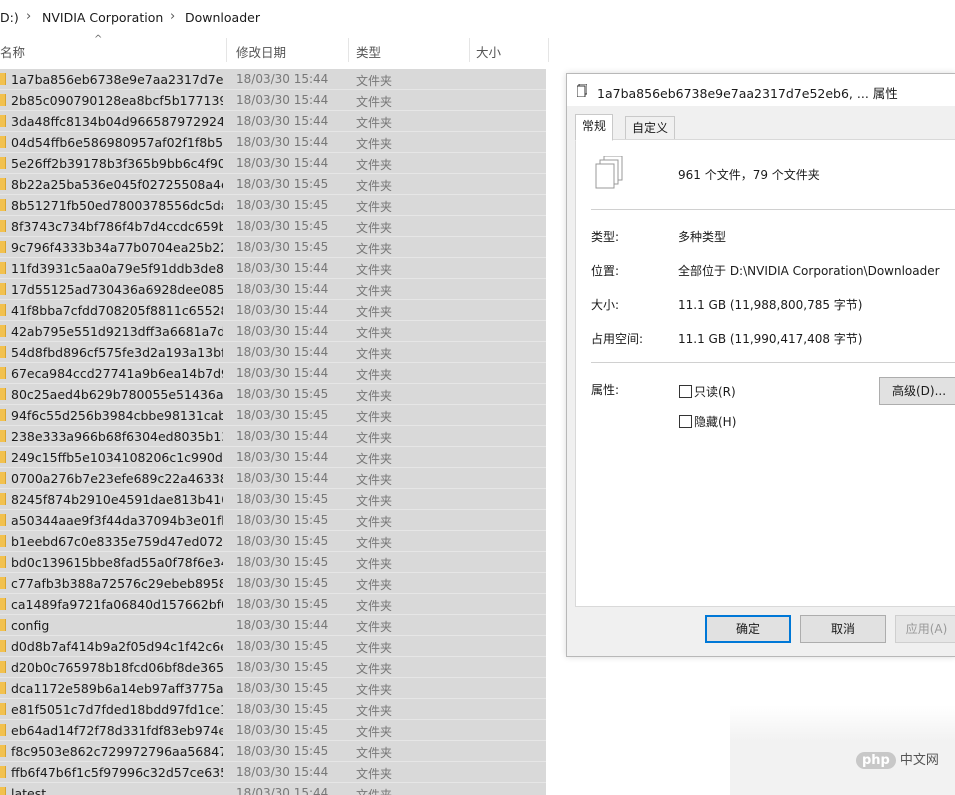 This screenshot has height=795, width=955. I want to click on hidden-label: 隐藏(H), so click(715, 421).